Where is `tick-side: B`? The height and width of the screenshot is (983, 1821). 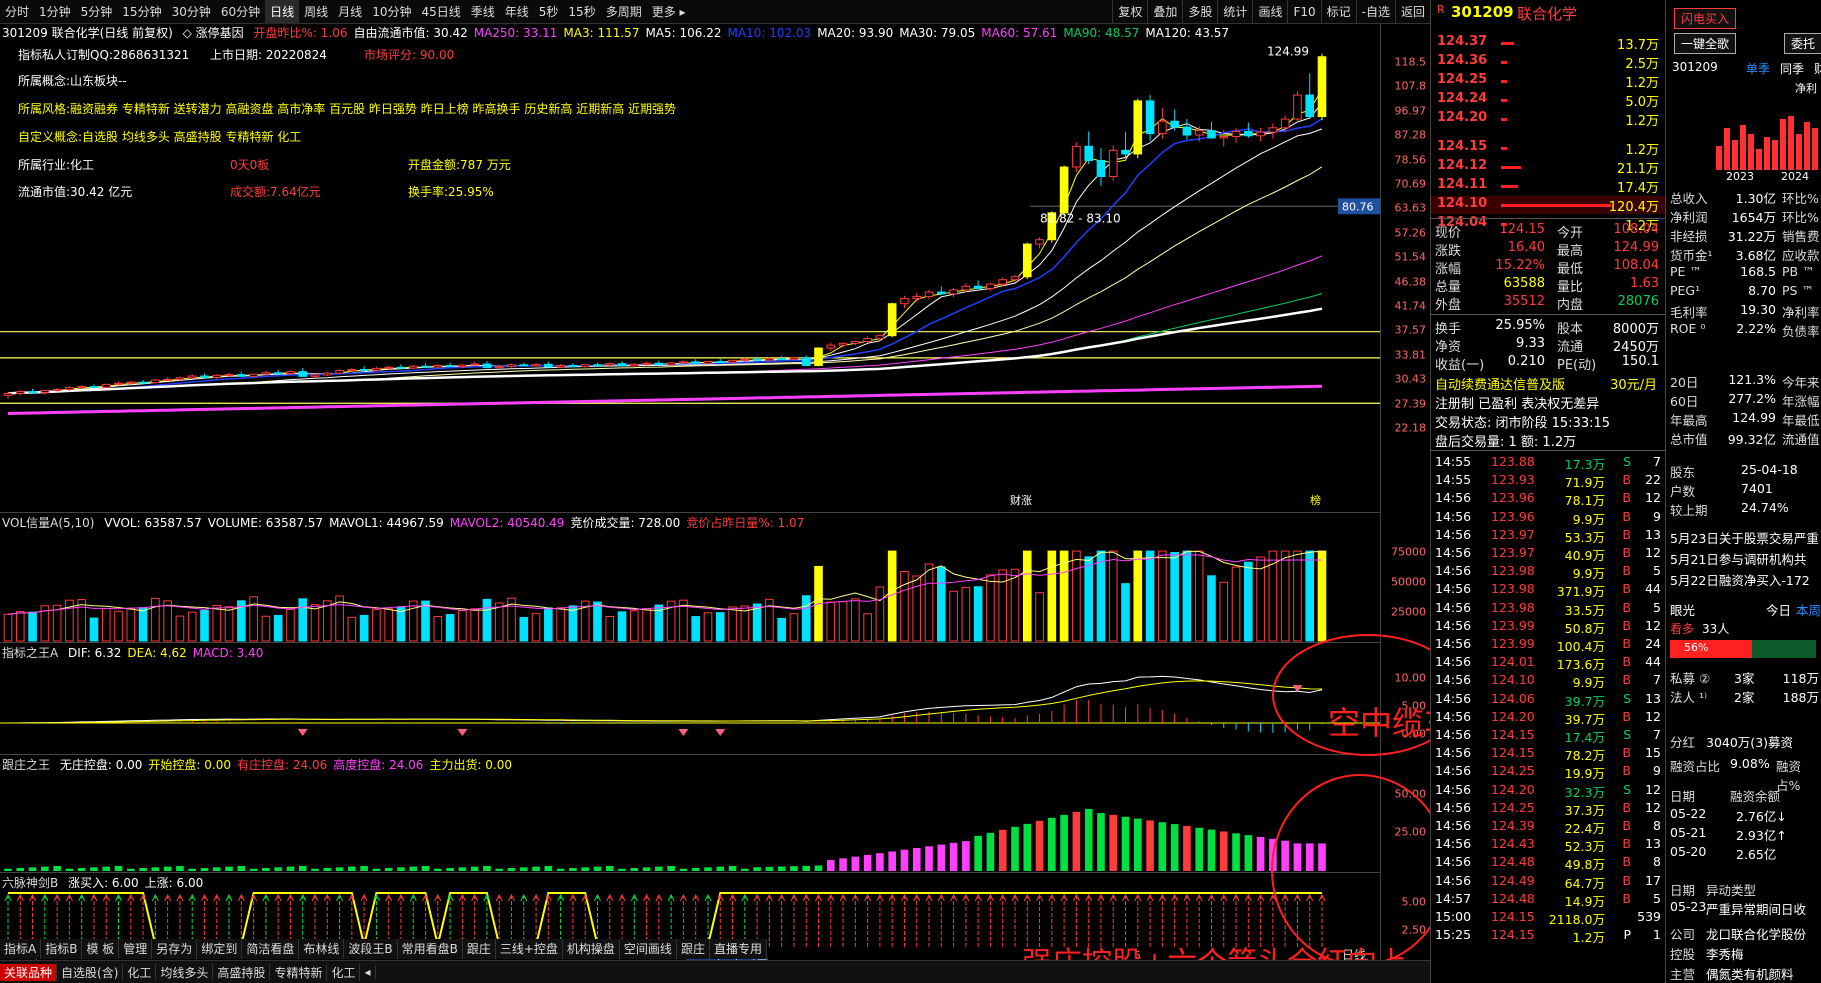
tick-side: B is located at coordinates (1626, 716).